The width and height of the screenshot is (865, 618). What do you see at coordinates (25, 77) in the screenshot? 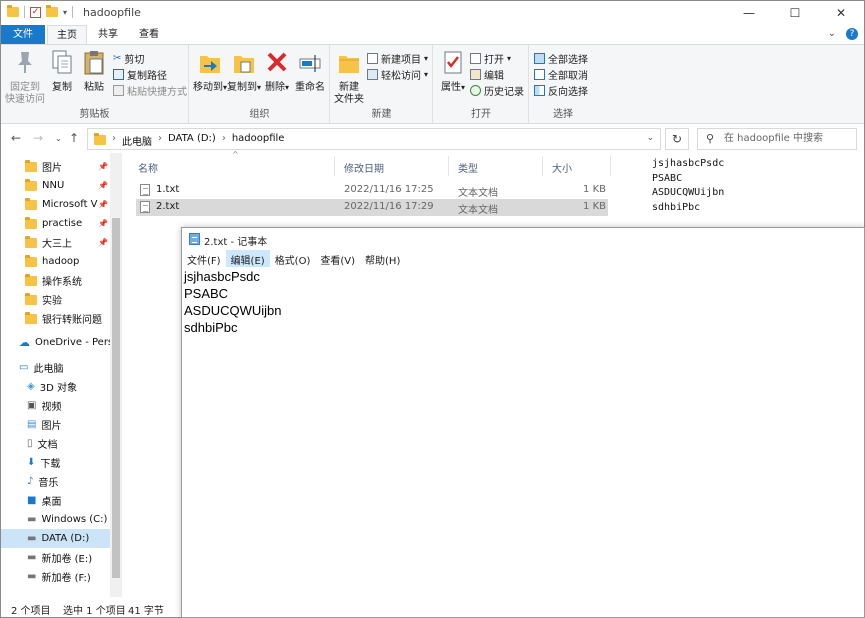
I see `pin-quick-access-button: 固定到 快速访问` at bounding box center [25, 77].